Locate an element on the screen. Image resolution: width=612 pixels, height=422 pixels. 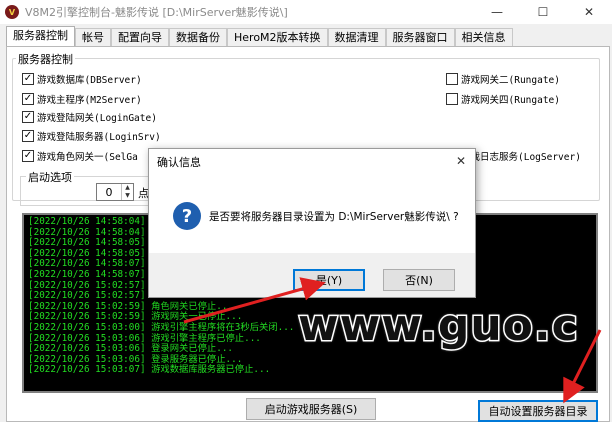
tab-data-backup: 数据备份 is located at coordinates (198, 37).